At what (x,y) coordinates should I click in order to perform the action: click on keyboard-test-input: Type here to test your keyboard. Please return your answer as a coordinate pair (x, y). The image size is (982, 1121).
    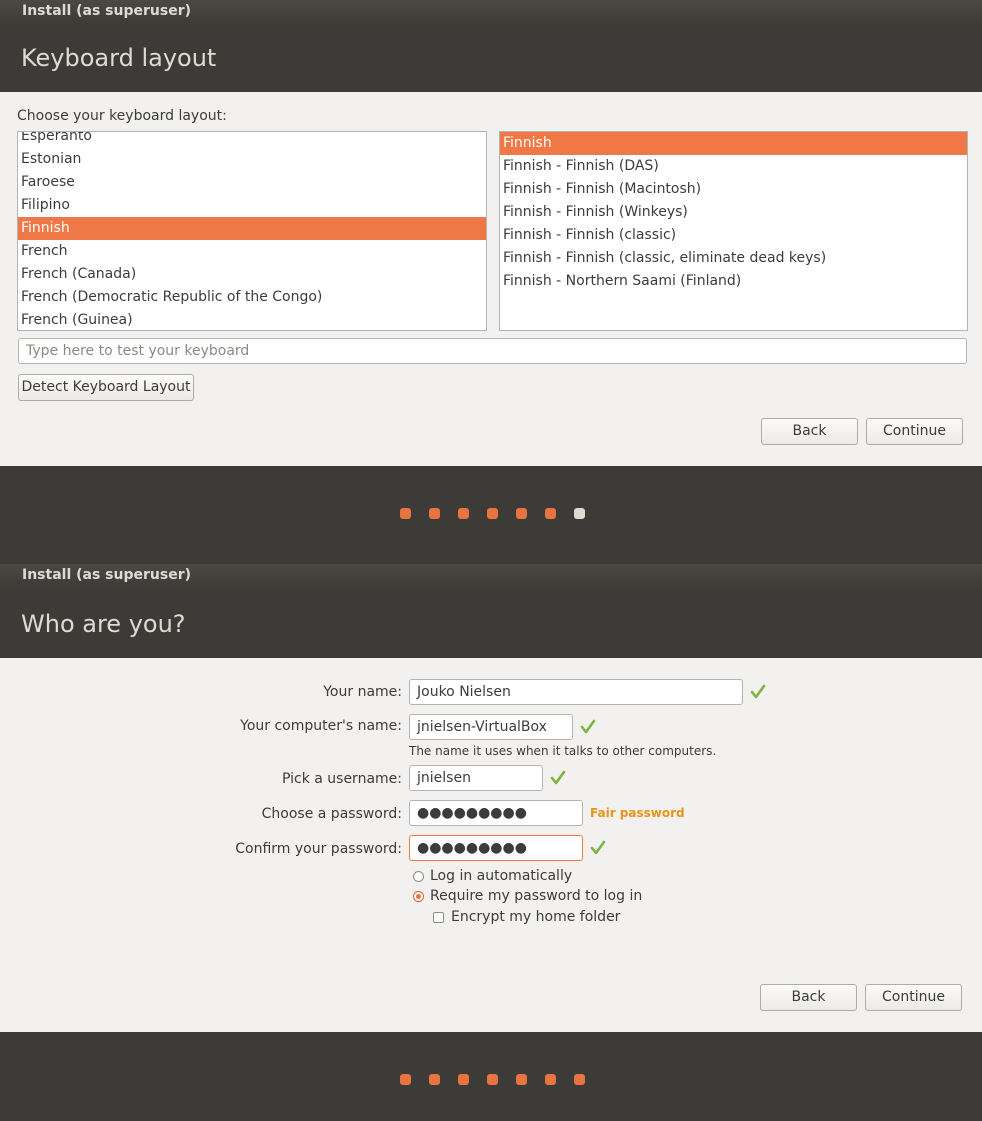
    Looking at the image, I should click on (492, 351).